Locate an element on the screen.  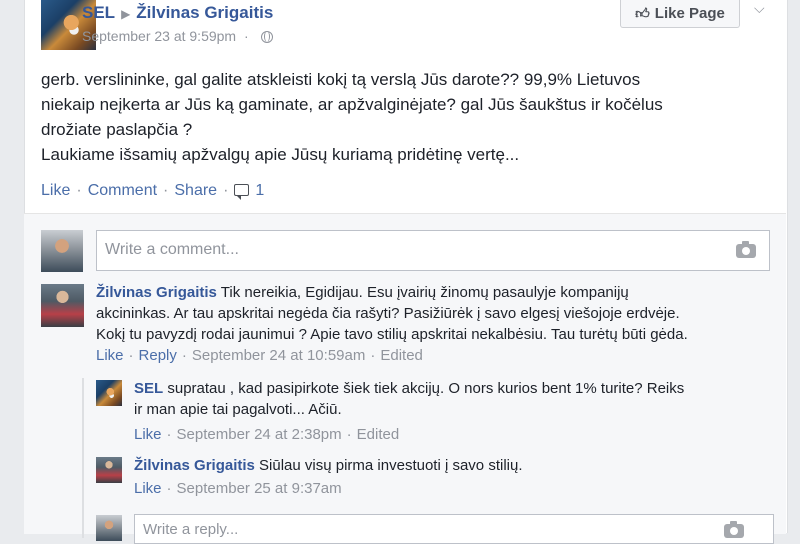
like-page-button: 👍︎ Like Page is located at coordinates (680, 14).